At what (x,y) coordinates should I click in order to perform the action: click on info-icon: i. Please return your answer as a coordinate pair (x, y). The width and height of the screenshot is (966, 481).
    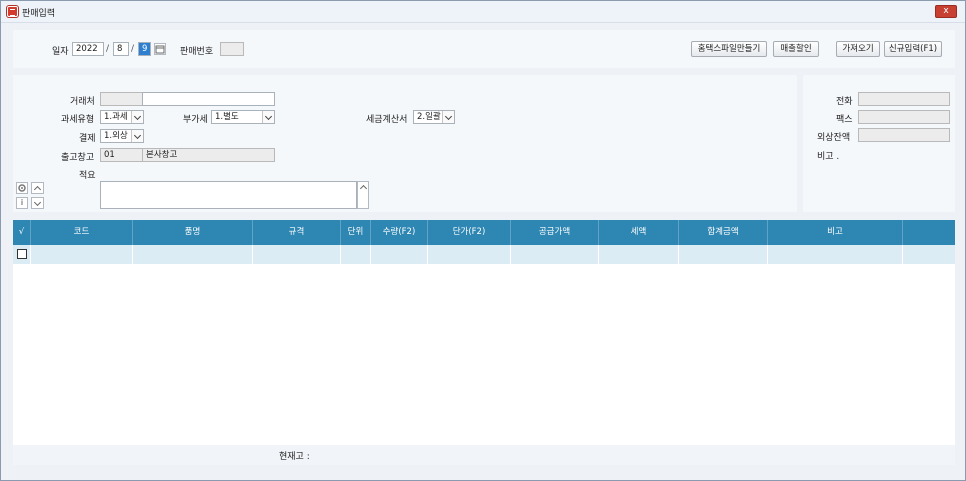
    Looking at the image, I should click on (22, 203).